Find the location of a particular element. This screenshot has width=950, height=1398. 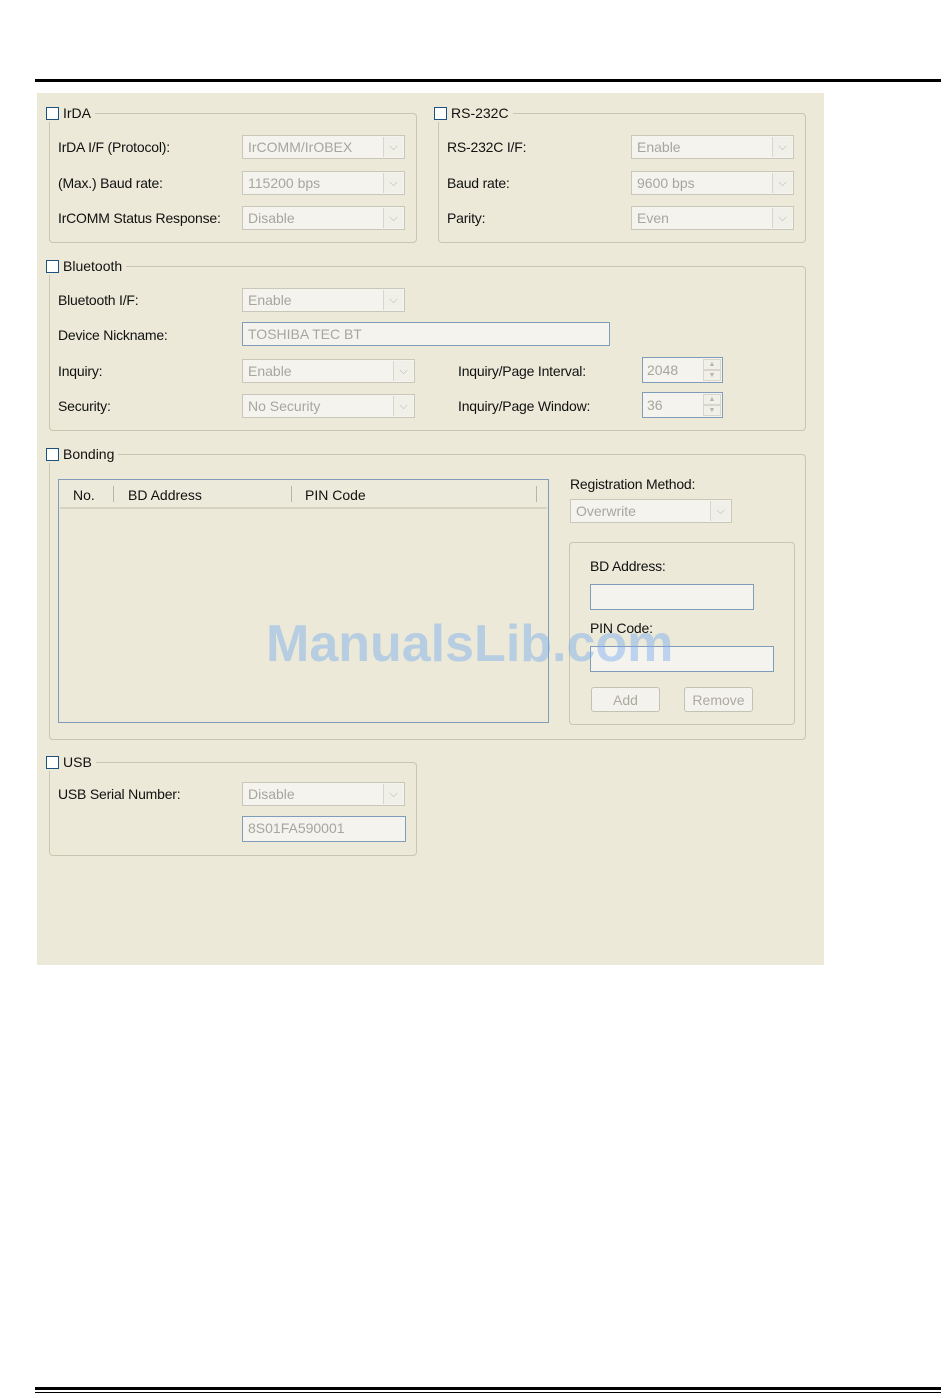

security-label: Security: is located at coordinates (84, 406).